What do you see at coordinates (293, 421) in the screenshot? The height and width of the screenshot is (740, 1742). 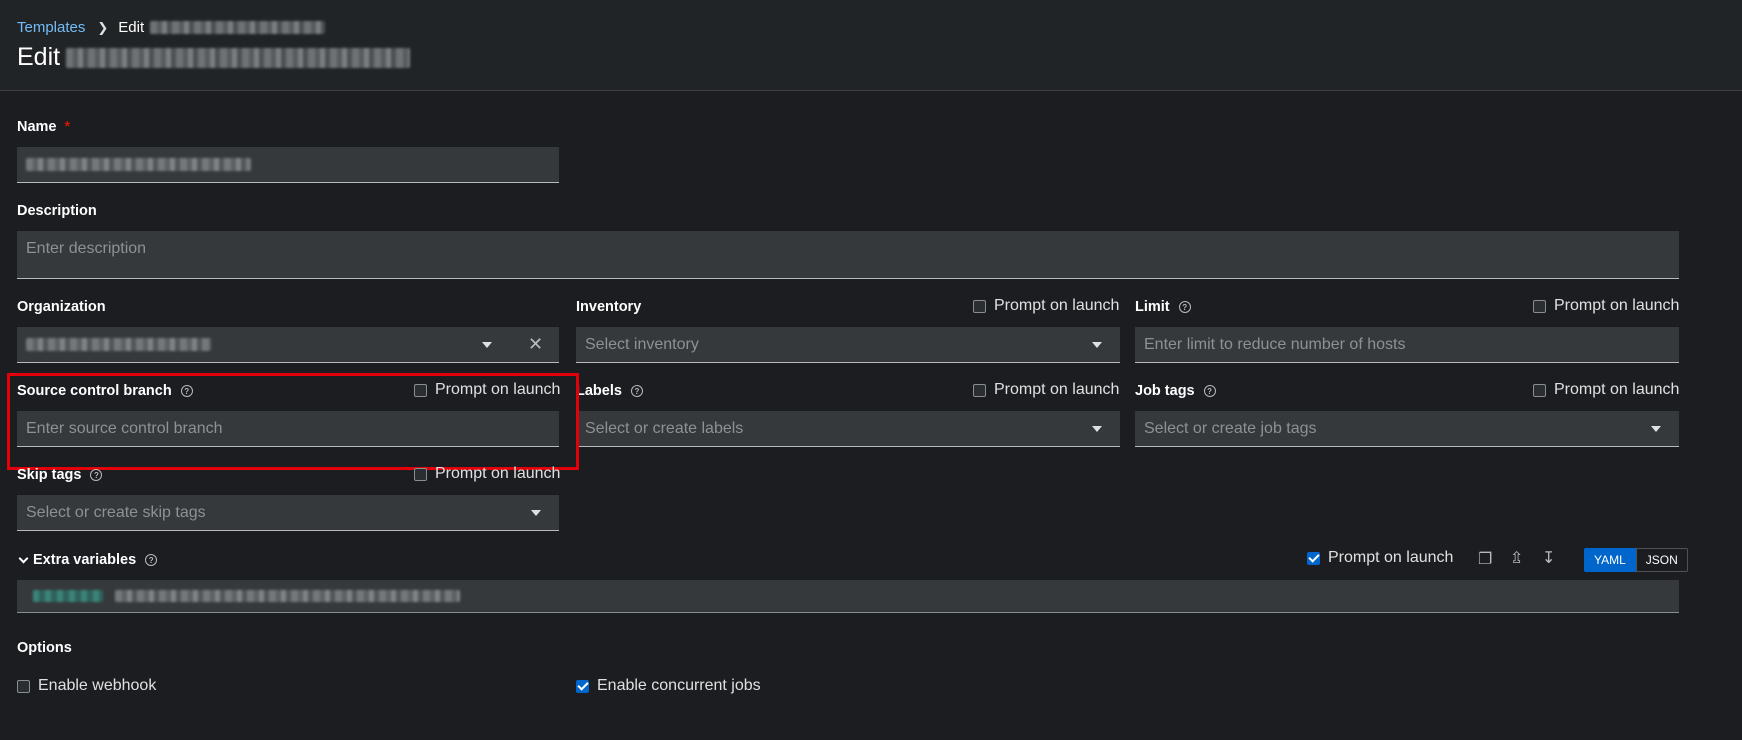 I see `highlight-box` at bounding box center [293, 421].